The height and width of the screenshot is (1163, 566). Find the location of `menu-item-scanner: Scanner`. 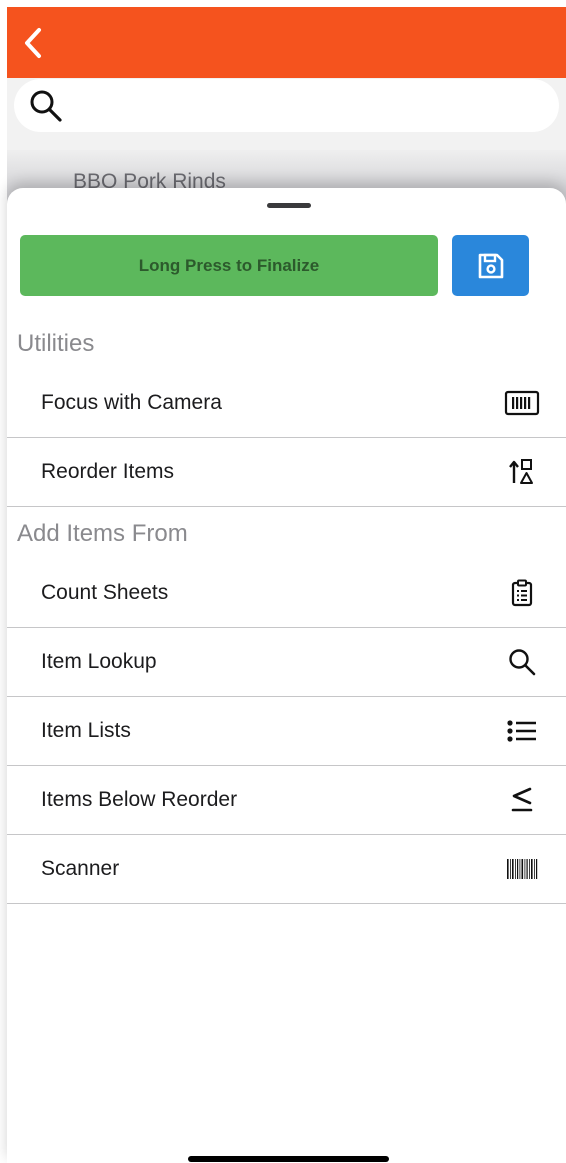

menu-item-scanner: Scanner is located at coordinates (286, 869).